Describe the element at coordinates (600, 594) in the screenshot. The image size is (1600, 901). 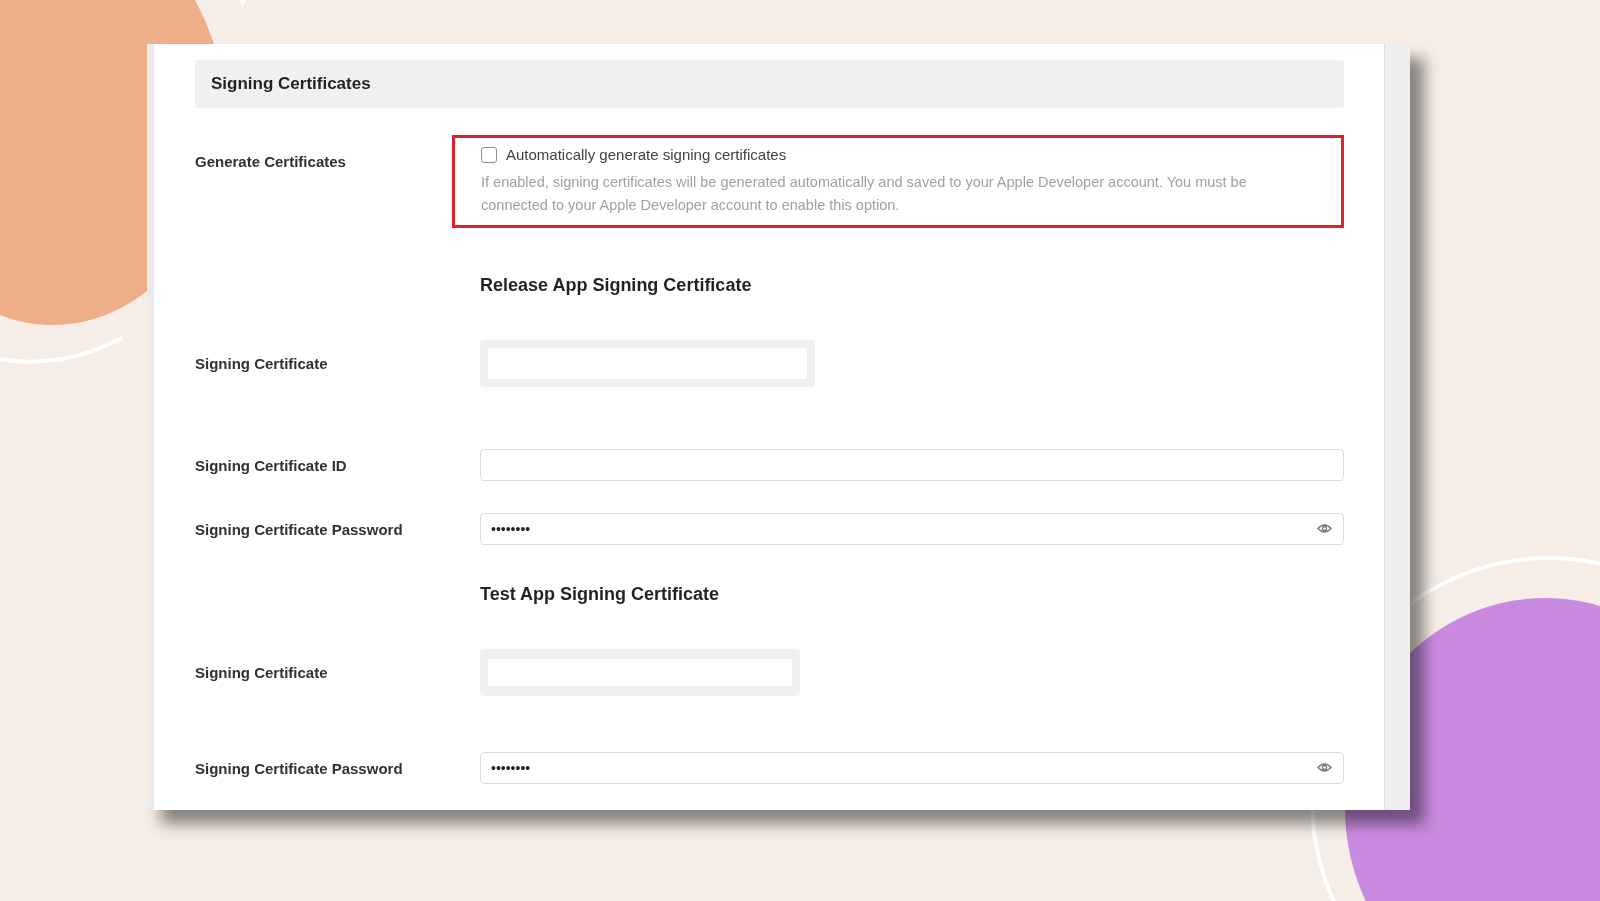
I see `subsection-heading: Test App Signing Certificate` at that location.